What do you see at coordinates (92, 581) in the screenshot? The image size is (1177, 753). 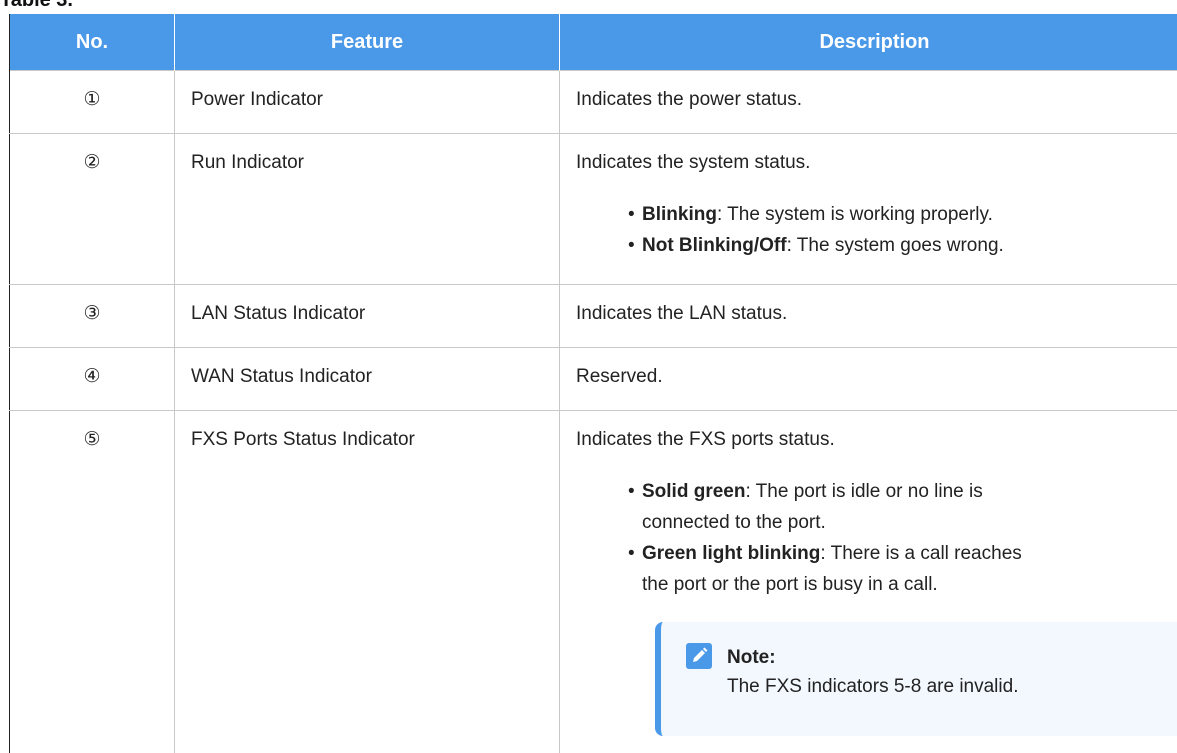 I see `row-number: ⑤` at bounding box center [92, 581].